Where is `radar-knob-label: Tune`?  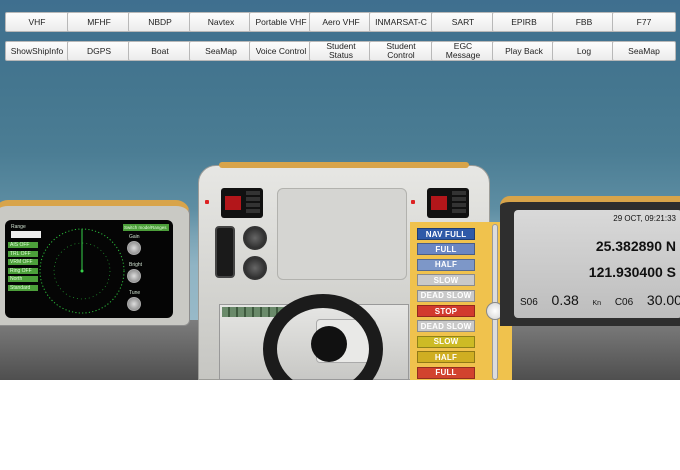 radar-knob-label: Tune is located at coordinates (135, 293).